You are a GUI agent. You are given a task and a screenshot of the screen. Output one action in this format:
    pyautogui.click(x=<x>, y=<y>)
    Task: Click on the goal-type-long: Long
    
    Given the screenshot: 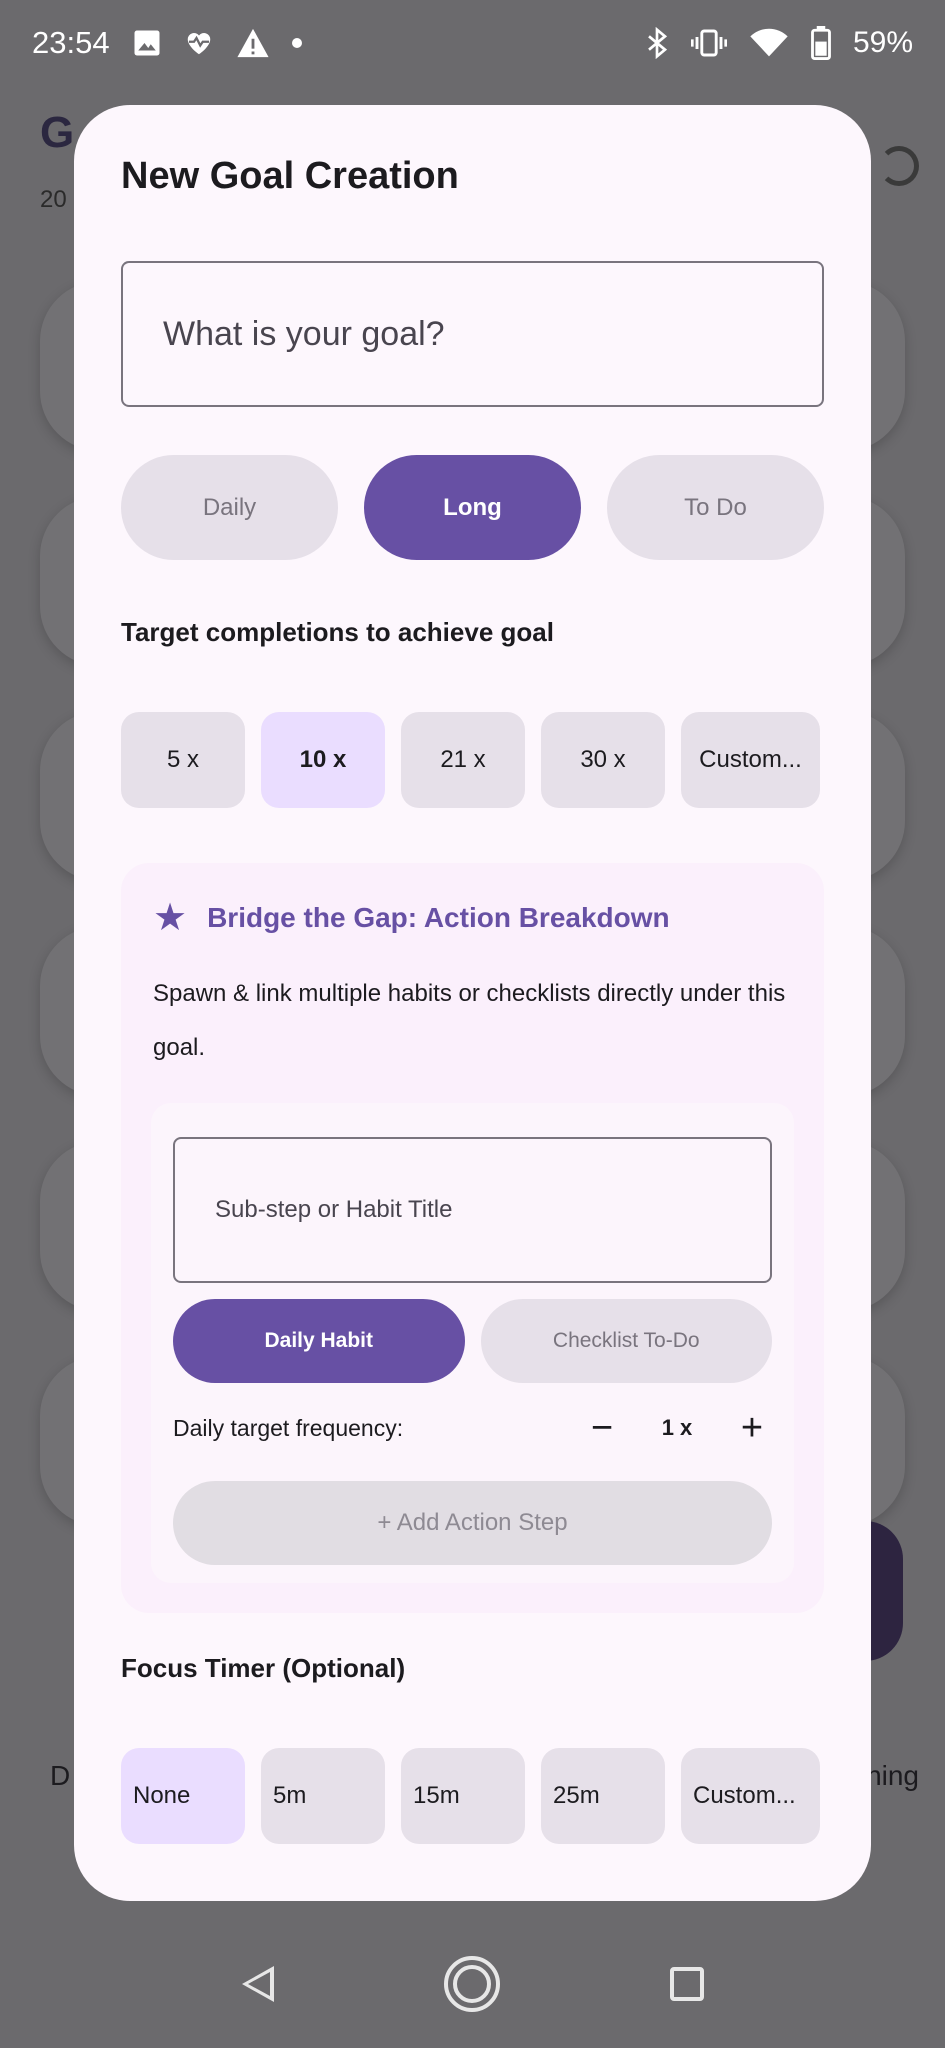 What is the action you would take?
    pyautogui.click(x=472, y=507)
    